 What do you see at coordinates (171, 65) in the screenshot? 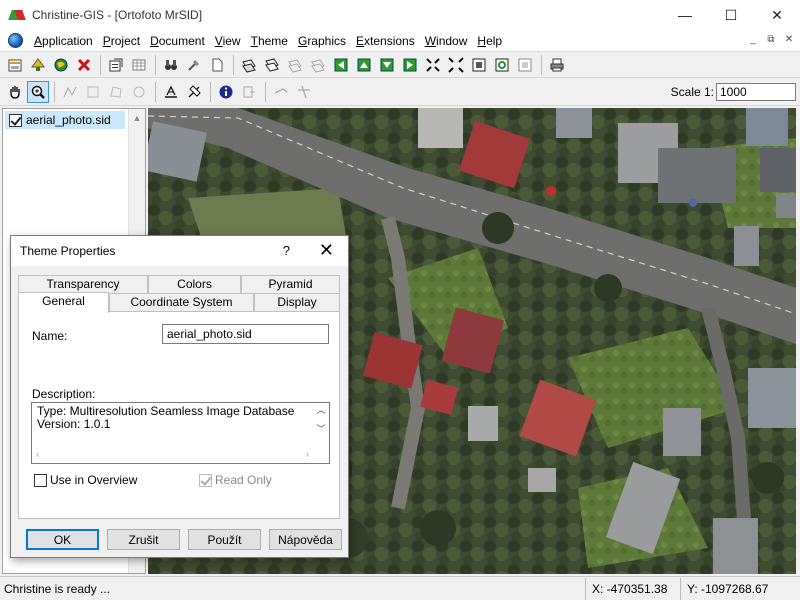
I see `find-binoculars-icon` at bounding box center [171, 65].